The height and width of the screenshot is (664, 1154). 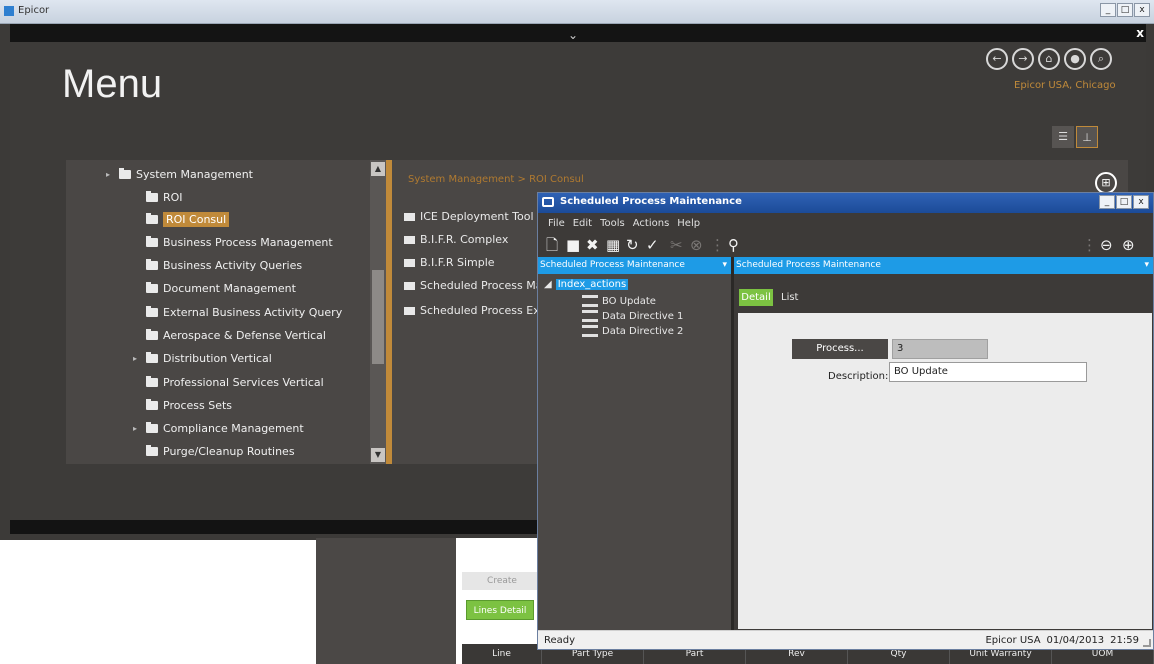 I want to click on expander-icon: ◢, so click(x=548, y=284).